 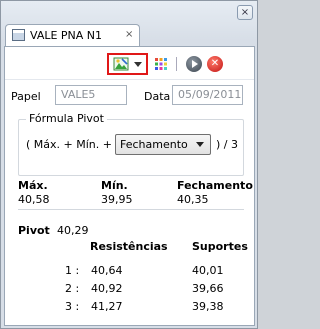 What do you see at coordinates (33, 185) in the screenshot?
I see `max-label: Máx.` at bounding box center [33, 185].